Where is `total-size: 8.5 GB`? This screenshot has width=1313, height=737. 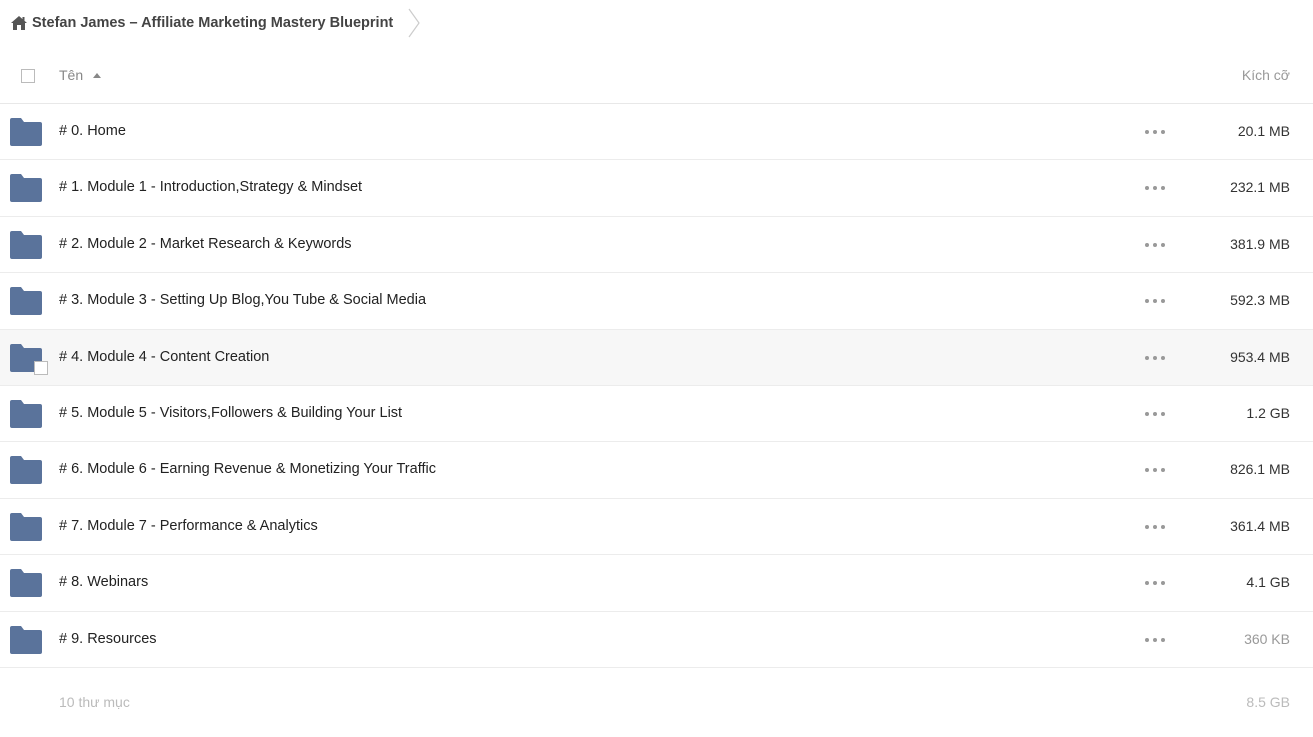
total-size: 8.5 GB is located at coordinates (1268, 702).